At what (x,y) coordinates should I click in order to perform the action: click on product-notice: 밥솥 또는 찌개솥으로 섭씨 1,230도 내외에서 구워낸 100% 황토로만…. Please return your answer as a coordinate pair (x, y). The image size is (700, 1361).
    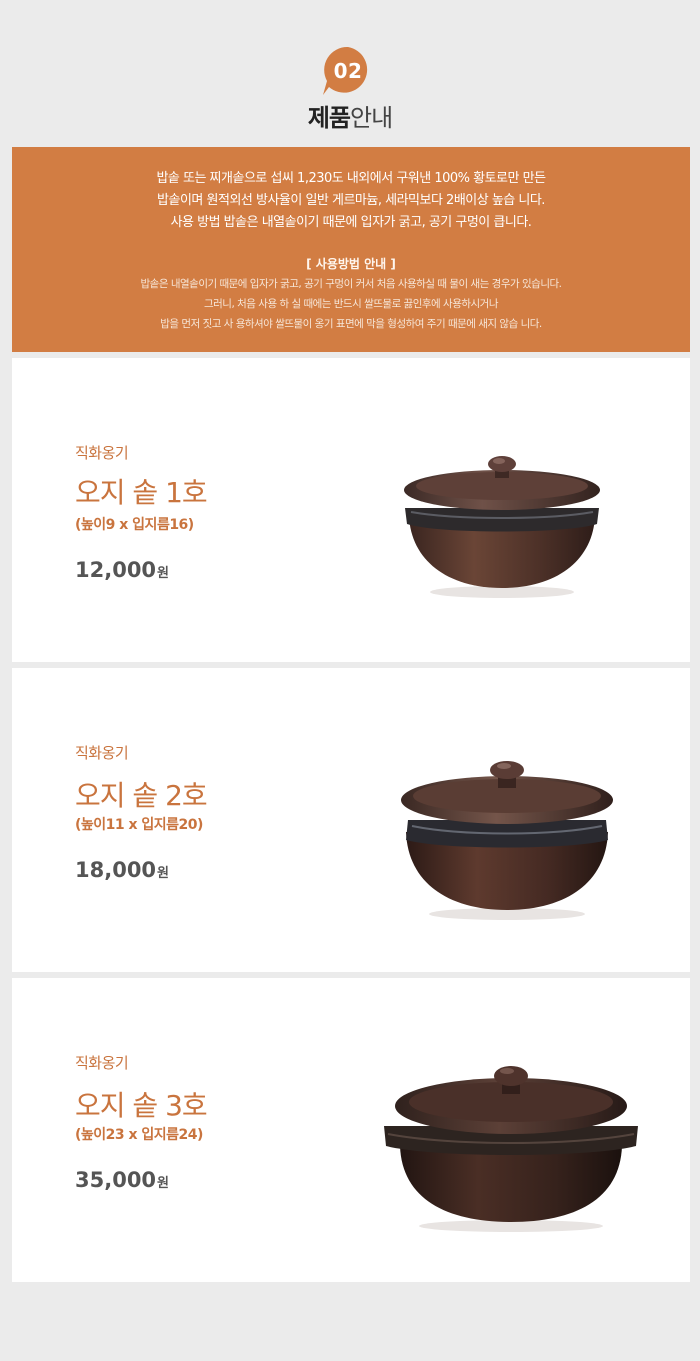
    Looking at the image, I should click on (351, 249).